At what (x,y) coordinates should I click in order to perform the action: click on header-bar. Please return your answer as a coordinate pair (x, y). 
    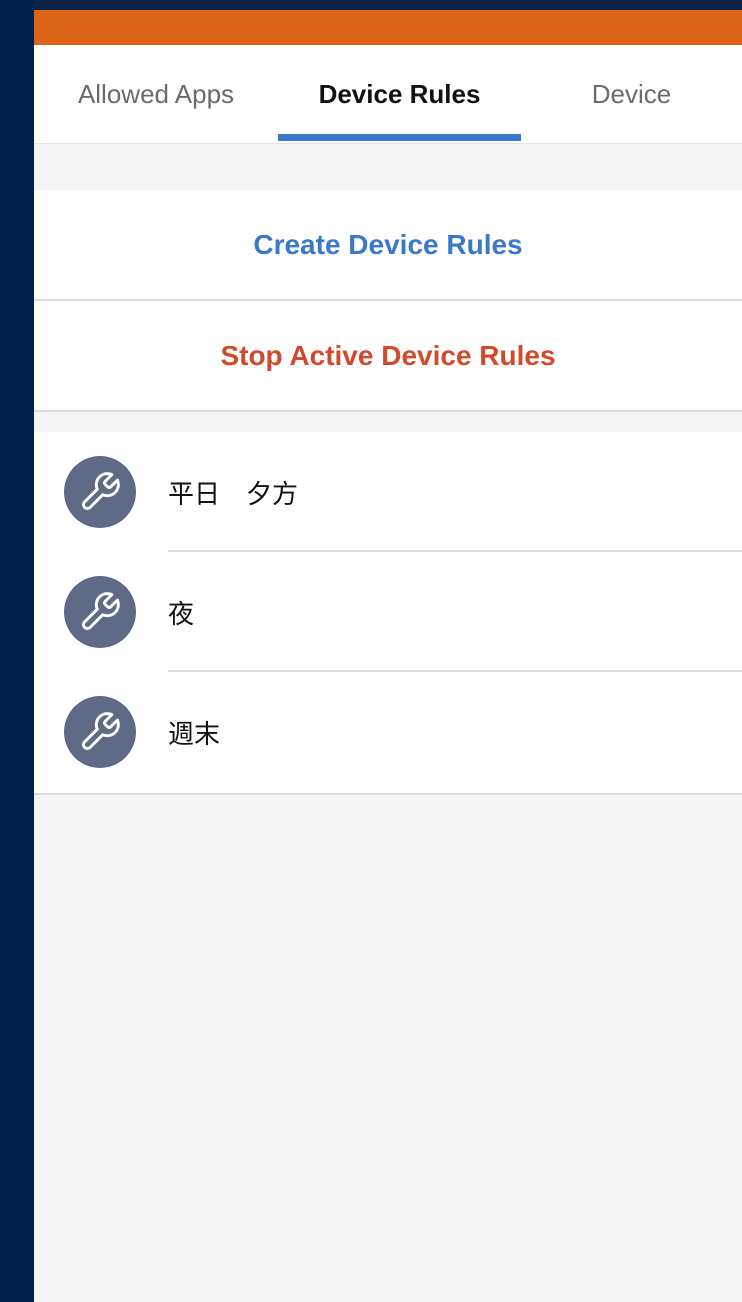
    Looking at the image, I should click on (388, 27).